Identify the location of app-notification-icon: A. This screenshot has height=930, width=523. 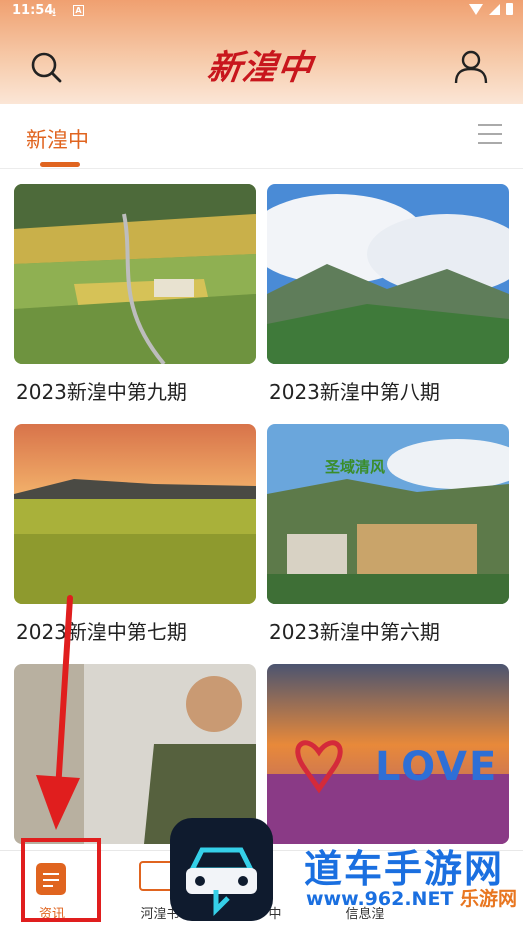
(78, 10).